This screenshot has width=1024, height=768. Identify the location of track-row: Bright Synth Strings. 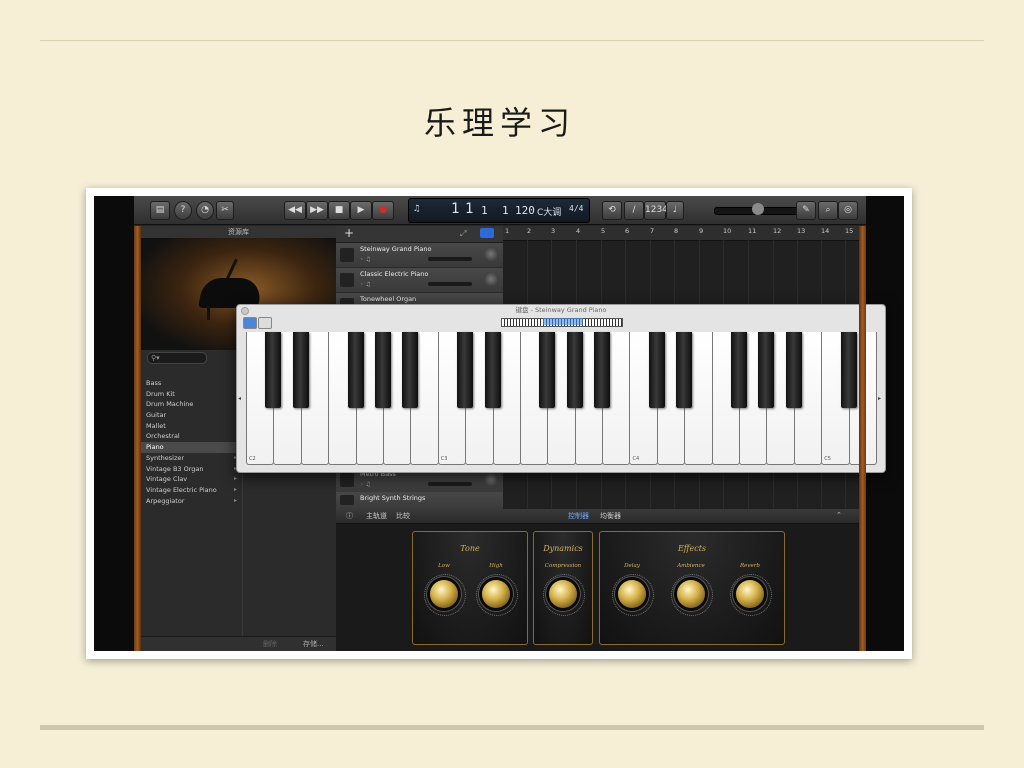
(419, 501).